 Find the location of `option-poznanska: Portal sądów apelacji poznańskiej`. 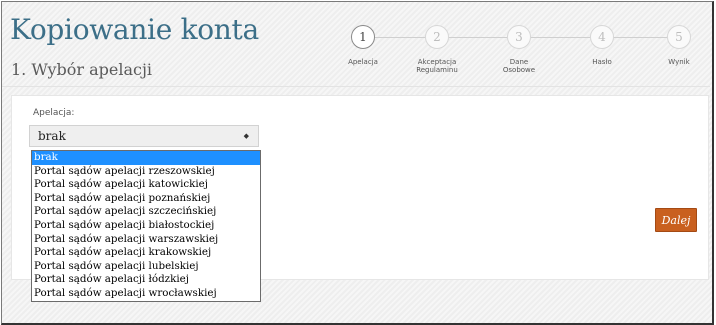

option-poznanska: Portal sądów apelacji poznańskiej is located at coordinates (146, 199).